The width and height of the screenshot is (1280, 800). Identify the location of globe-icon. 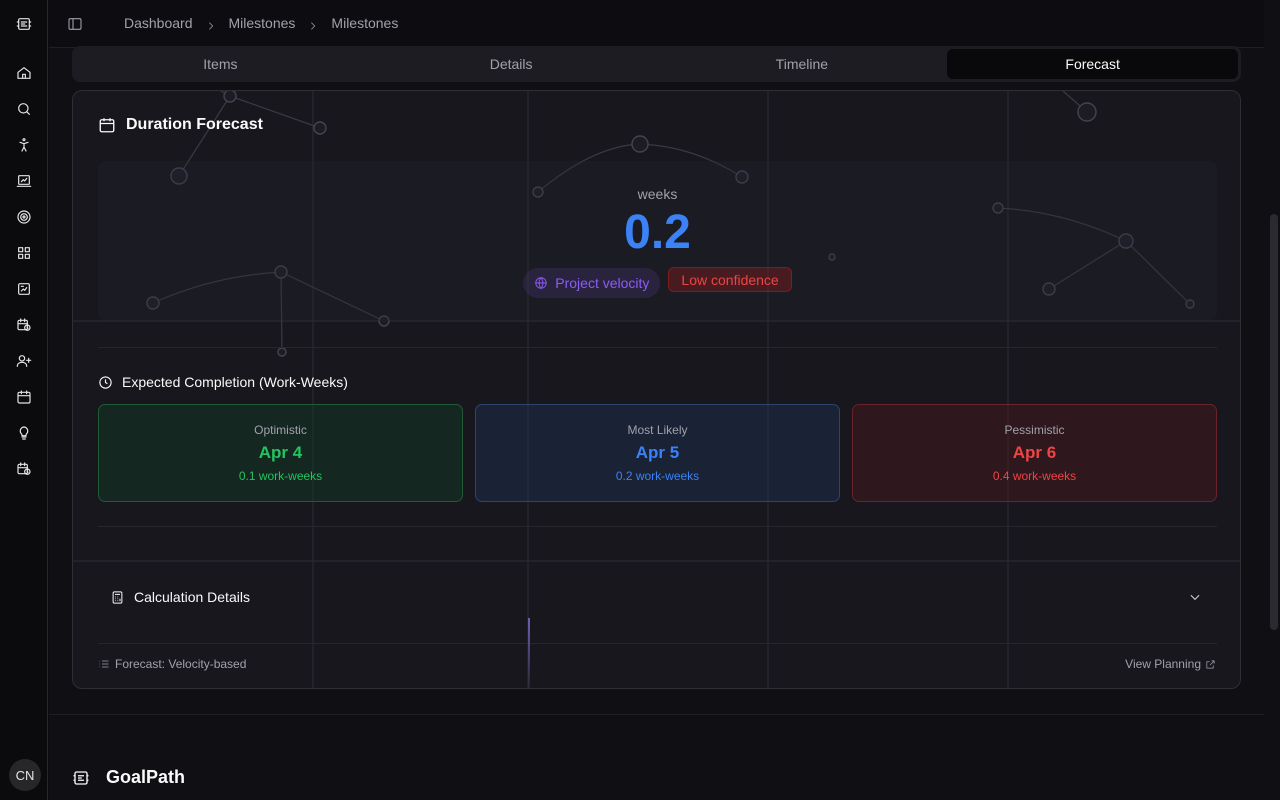
(541, 283).